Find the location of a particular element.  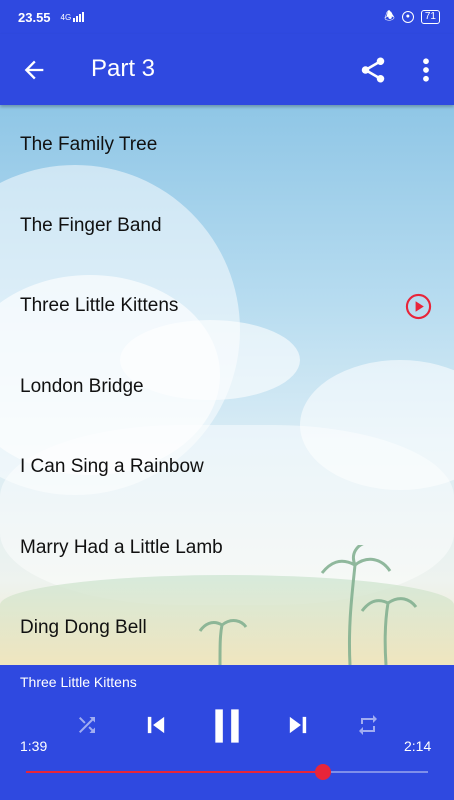

list-item: I Can Sing a Rainbow is located at coordinates (227, 467).